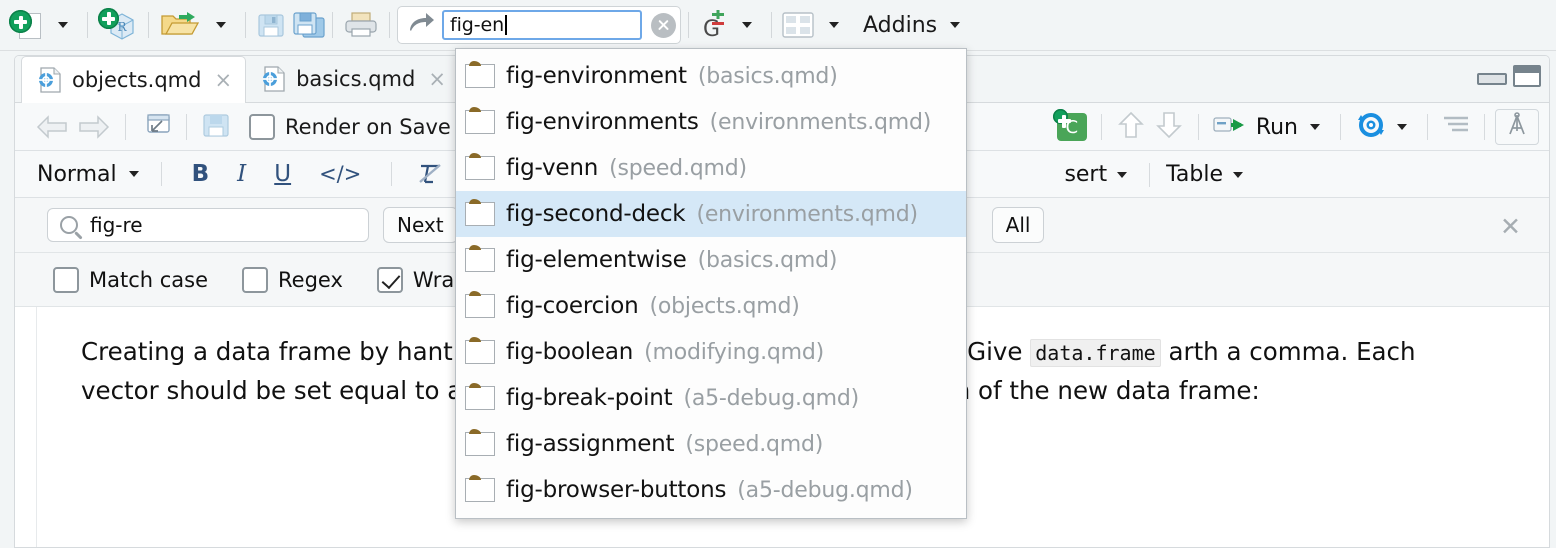  Describe the element at coordinates (678, 168) in the screenshot. I see `autocomplete-item-file: (speed.qmd)` at that location.